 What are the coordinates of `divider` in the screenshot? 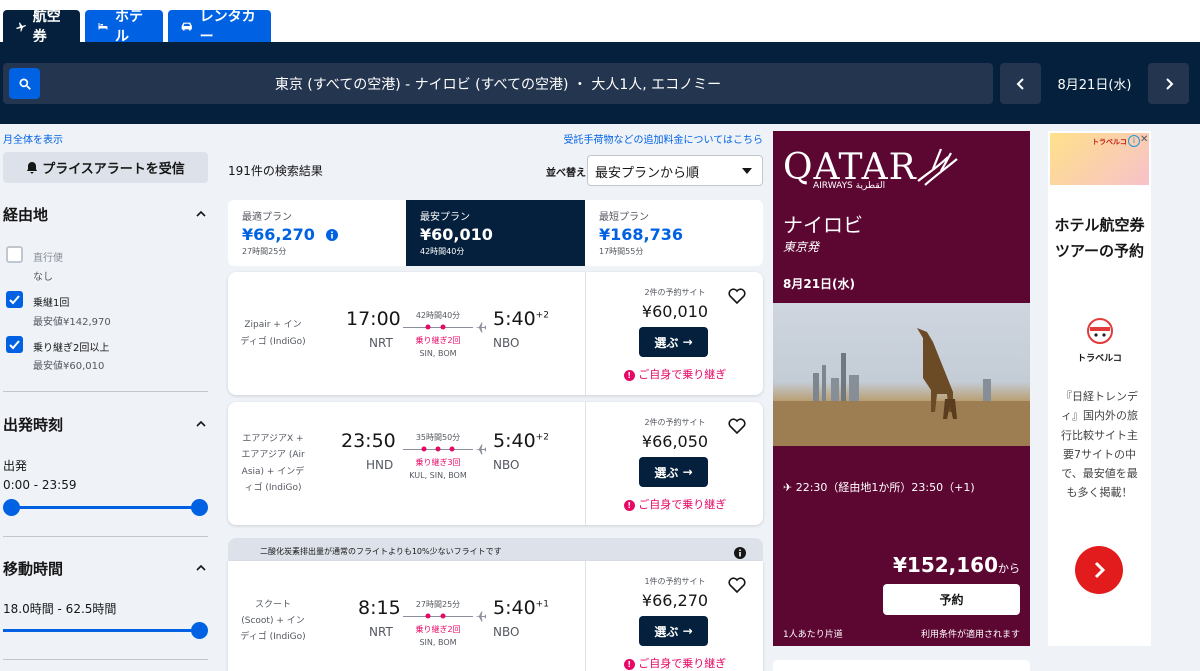 It's located at (105, 391).